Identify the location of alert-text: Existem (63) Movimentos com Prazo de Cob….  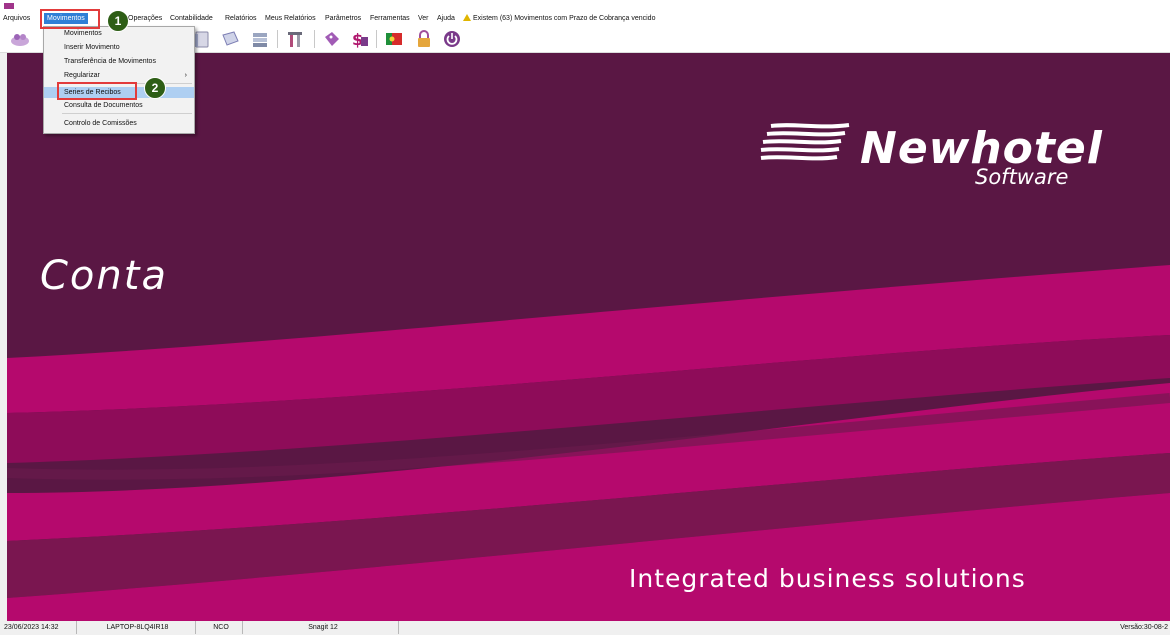
(564, 18).